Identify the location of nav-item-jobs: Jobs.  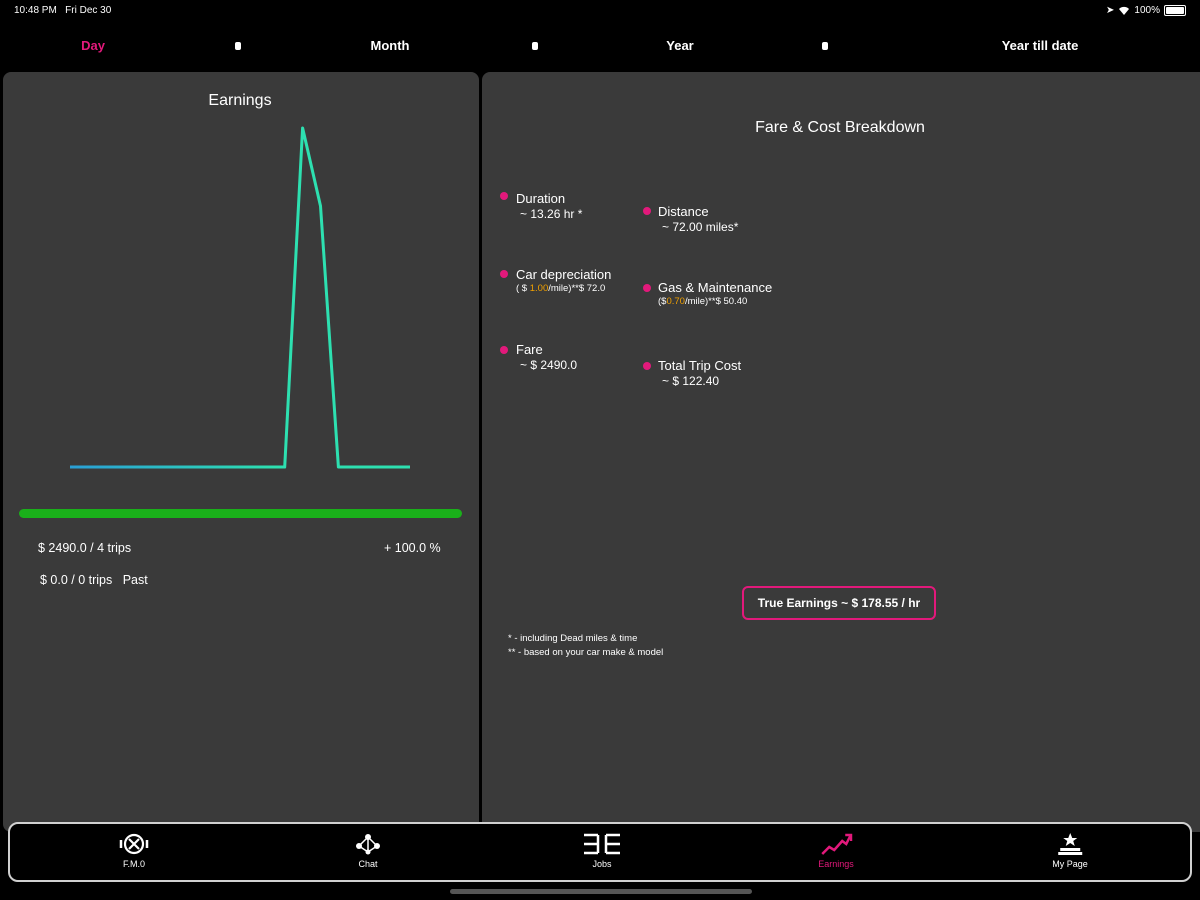
(602, 850).